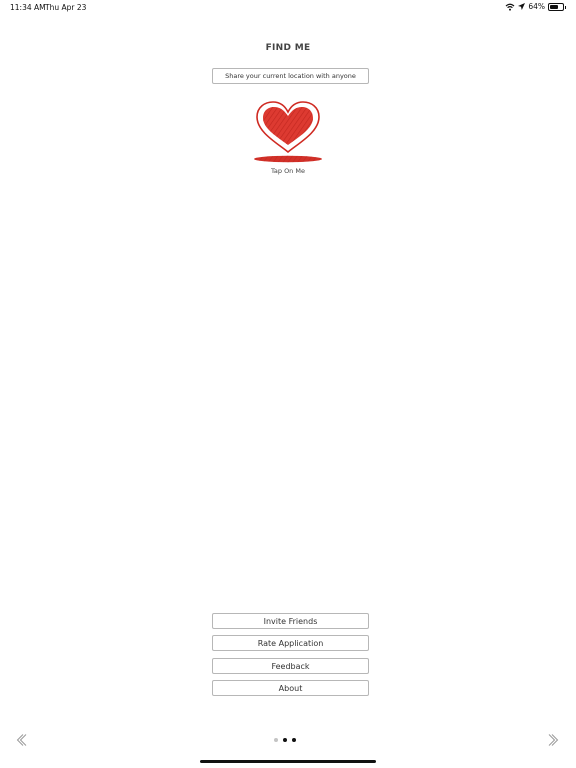 This screenshot has height=768, width=576. Describe the element at coordinates (554, 6) in the screenshot. I see `battery-fill` at that location.